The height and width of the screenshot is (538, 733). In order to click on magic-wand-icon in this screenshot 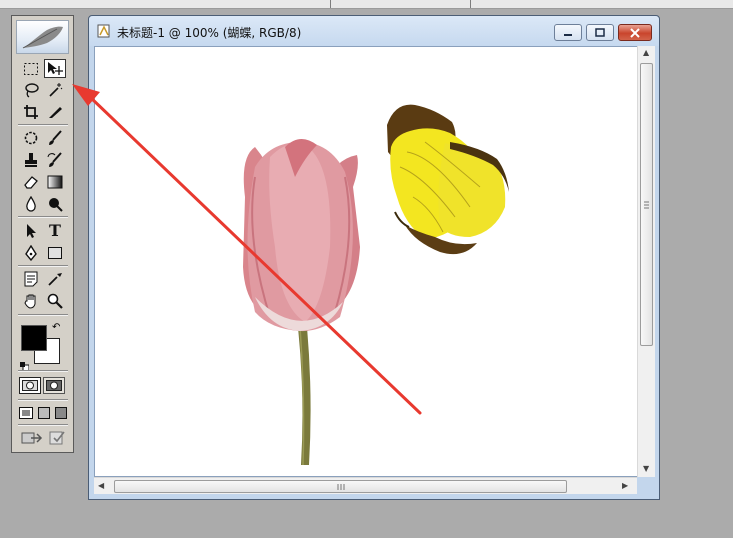, I will do `click(56, 89)`.